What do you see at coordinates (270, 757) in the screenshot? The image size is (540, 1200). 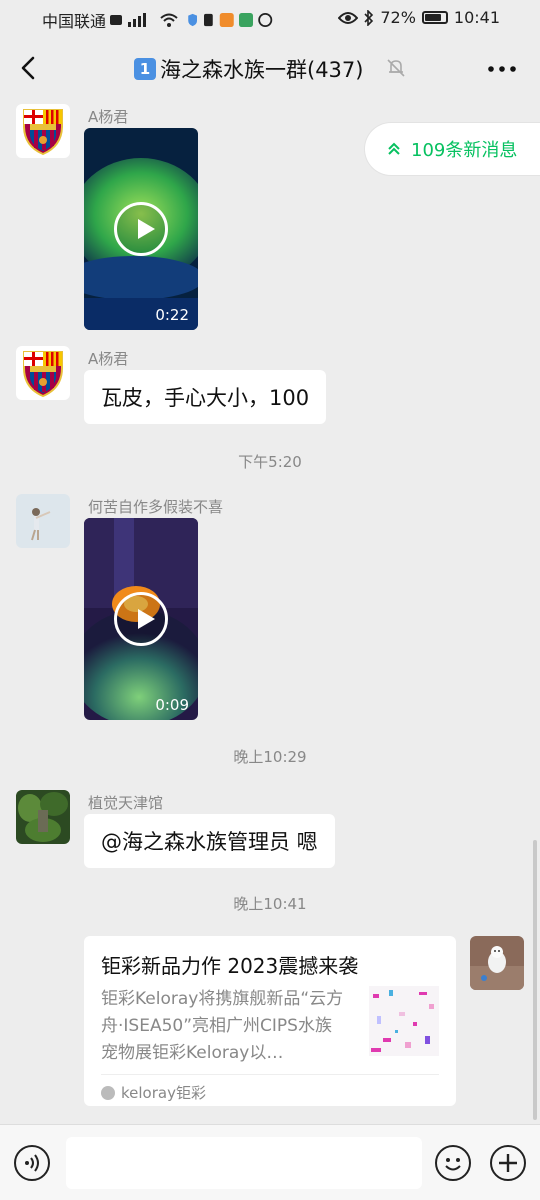 I see `timestamp: 晚上10:29` at bounding box center [270, 757].